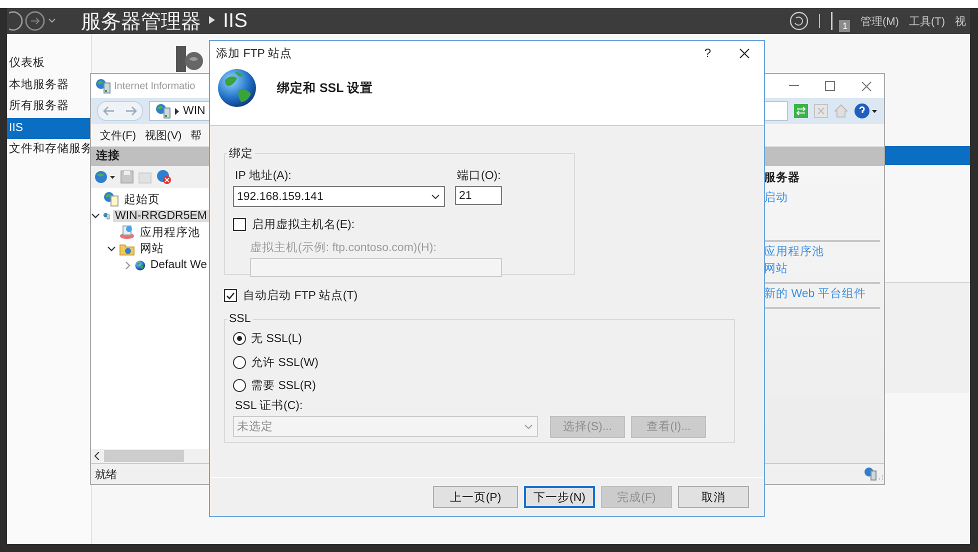 This screenshot has height=552, width=978. I want to click on close-icon, so click(744, 53).